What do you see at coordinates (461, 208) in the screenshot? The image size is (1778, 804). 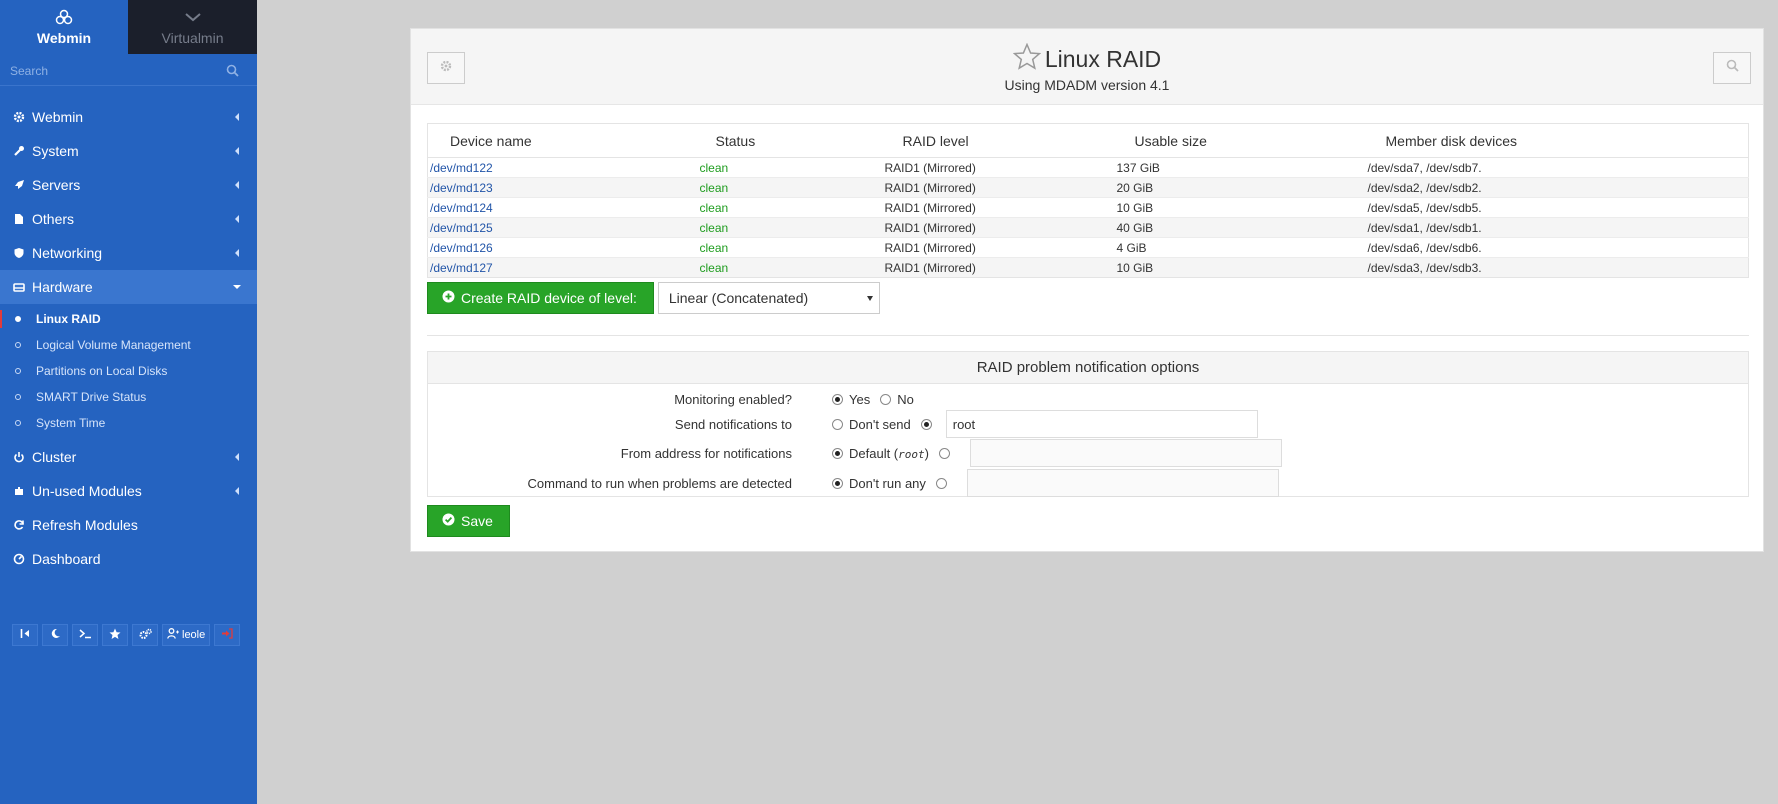 I see `device-link: /dev/md124` at bounding box center [461, 208].